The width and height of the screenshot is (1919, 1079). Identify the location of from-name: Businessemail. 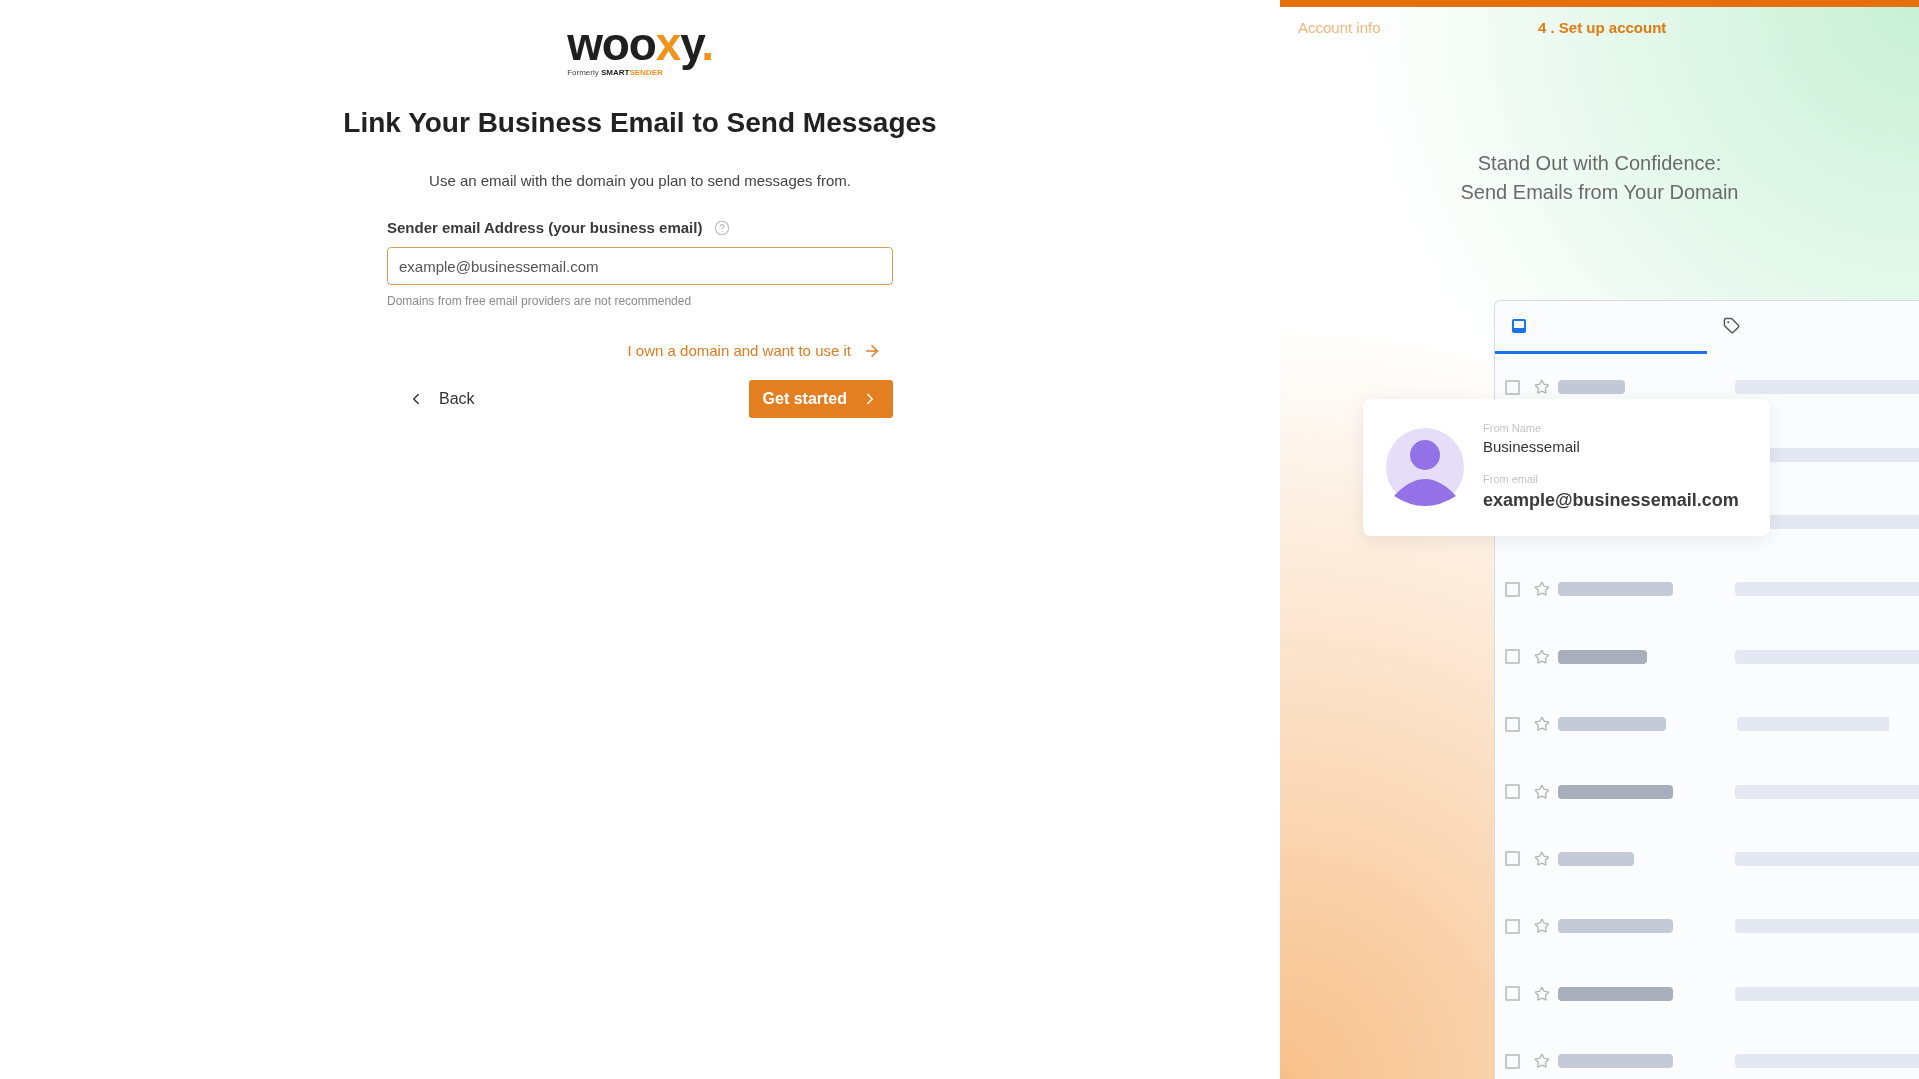
(1532, 447).